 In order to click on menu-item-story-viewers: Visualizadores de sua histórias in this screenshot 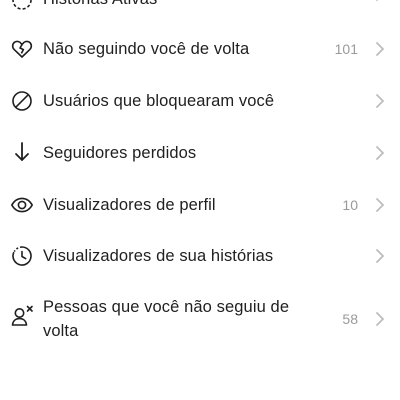, I will do `click(200, 256)`.